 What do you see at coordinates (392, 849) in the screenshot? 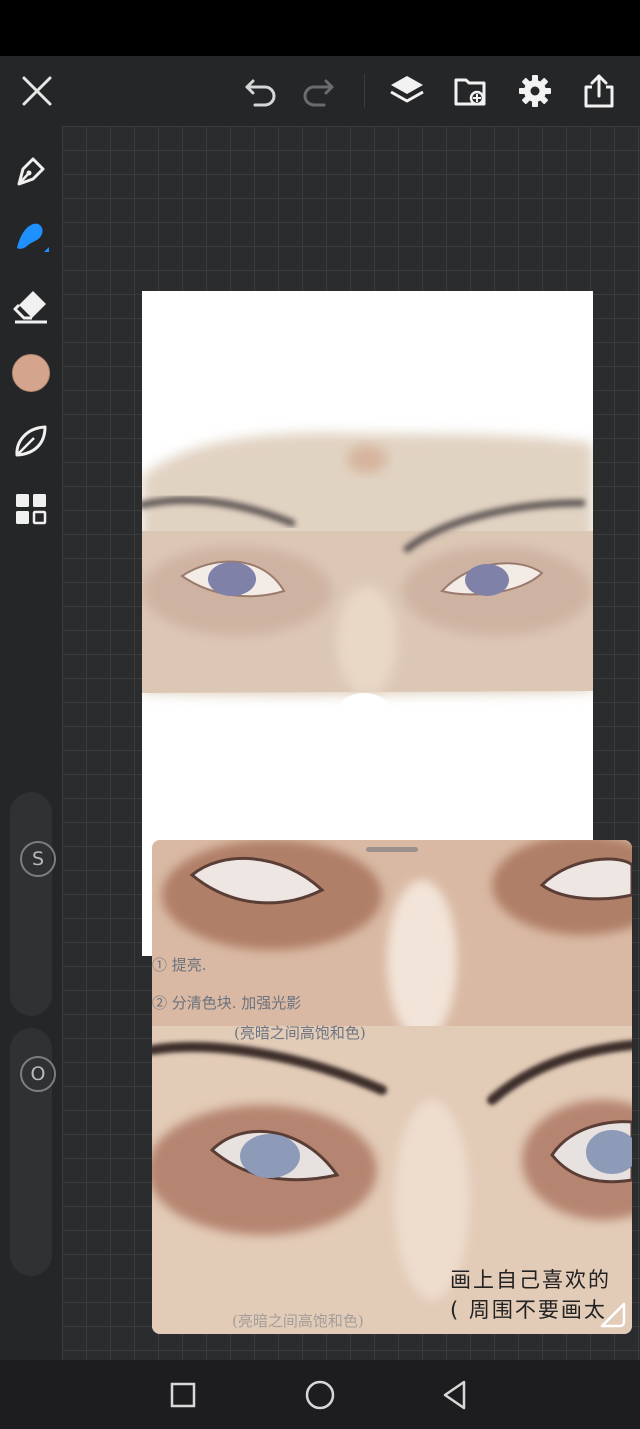
I see `reference-drag-handle` at bounding box center [392, 849].